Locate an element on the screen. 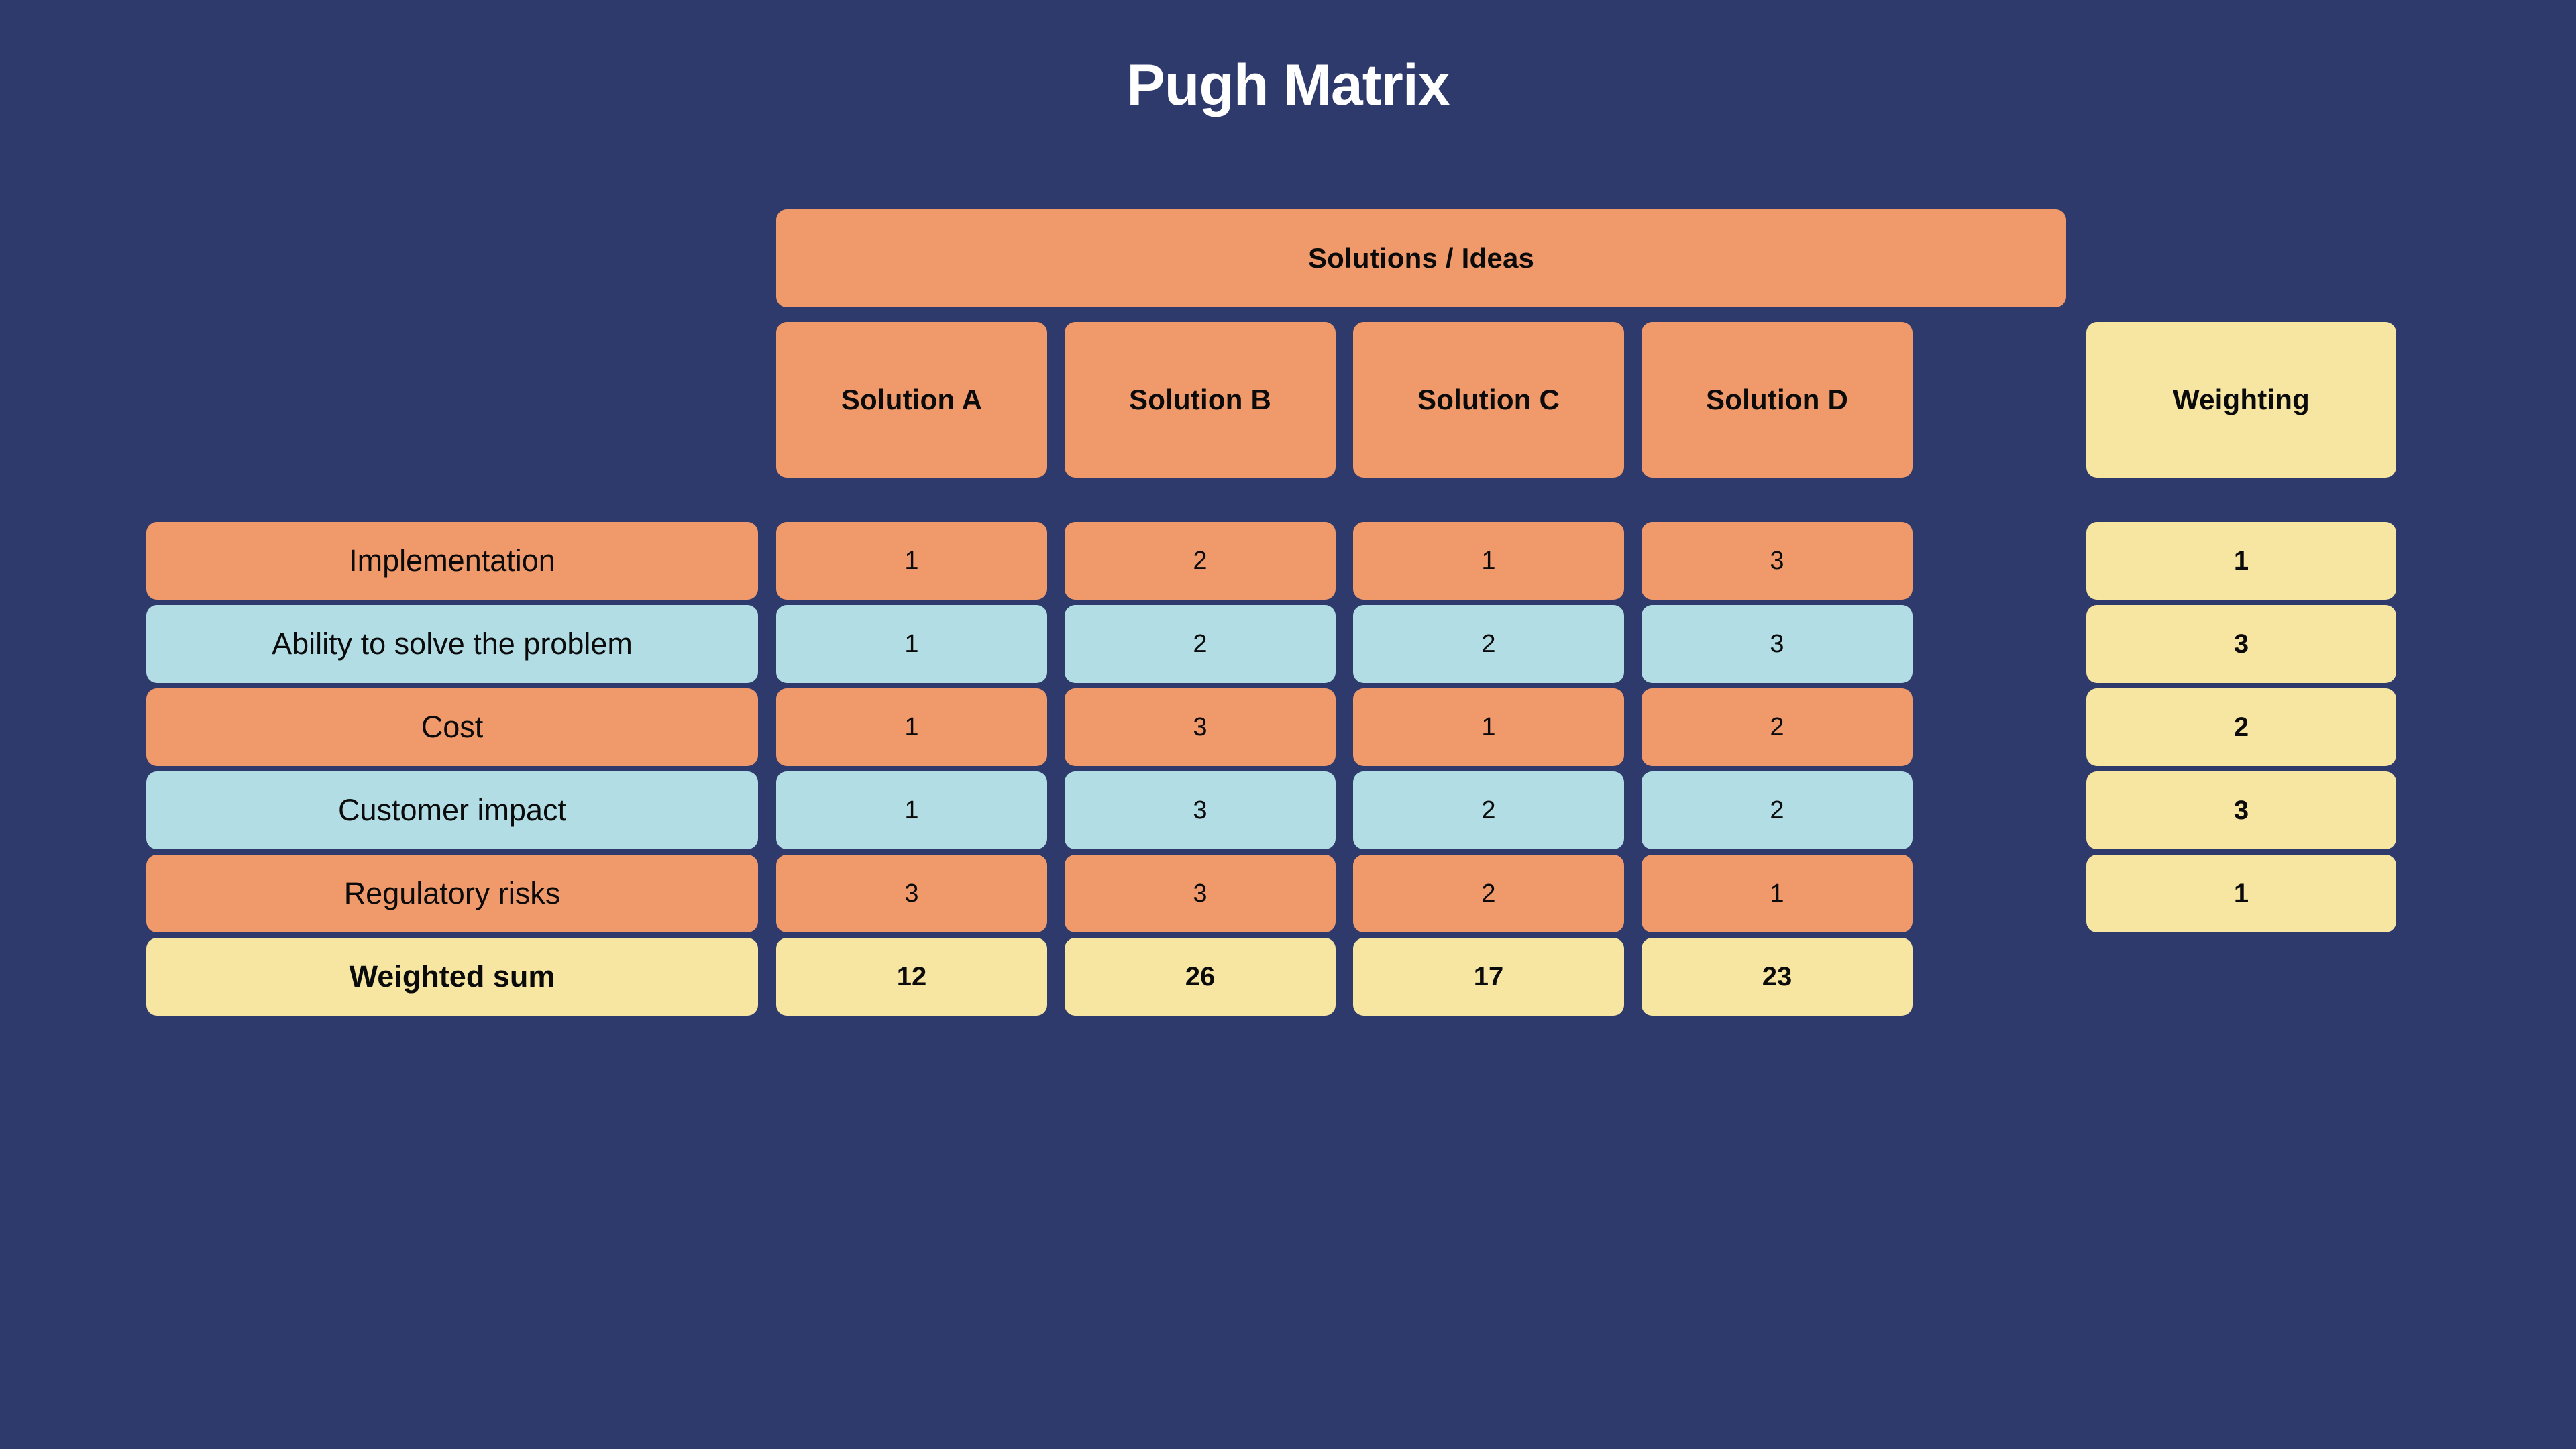 Image resolution: width=2576 pixels, height=1449 pixels. weighted-sum-label: Weighted sum is located at coordinates (452, 977).